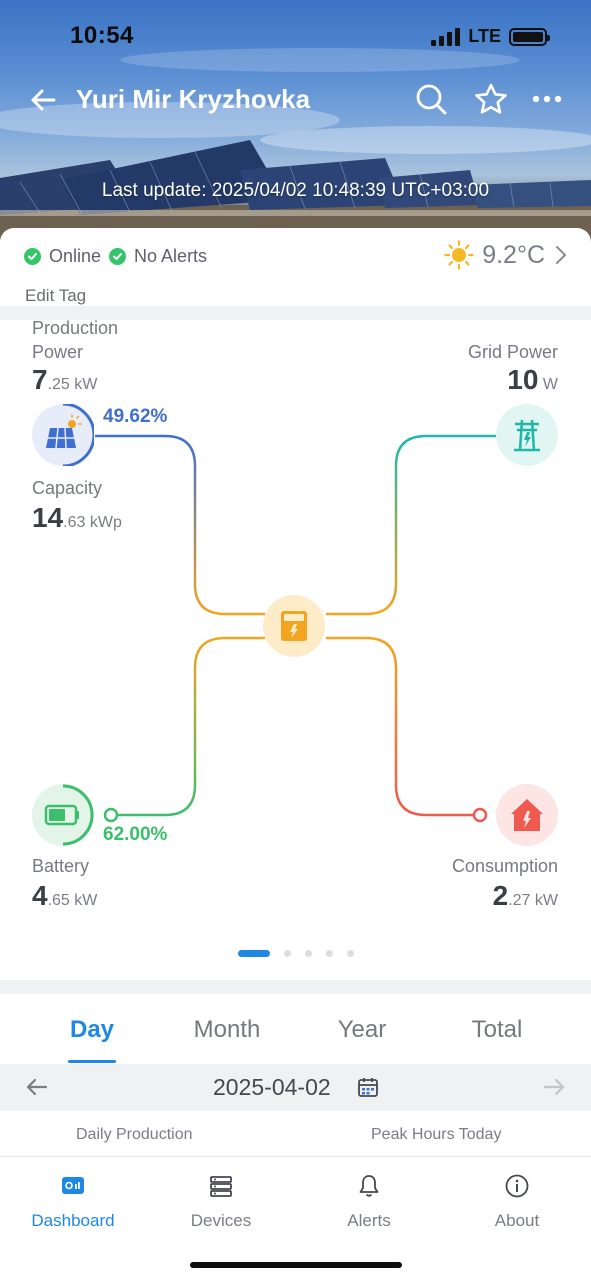 This screenshot has width=591, height=1280. Describe the element at coordinates (135, 416) in the screenshot. I see `production-percent: 49.62%` at that location.